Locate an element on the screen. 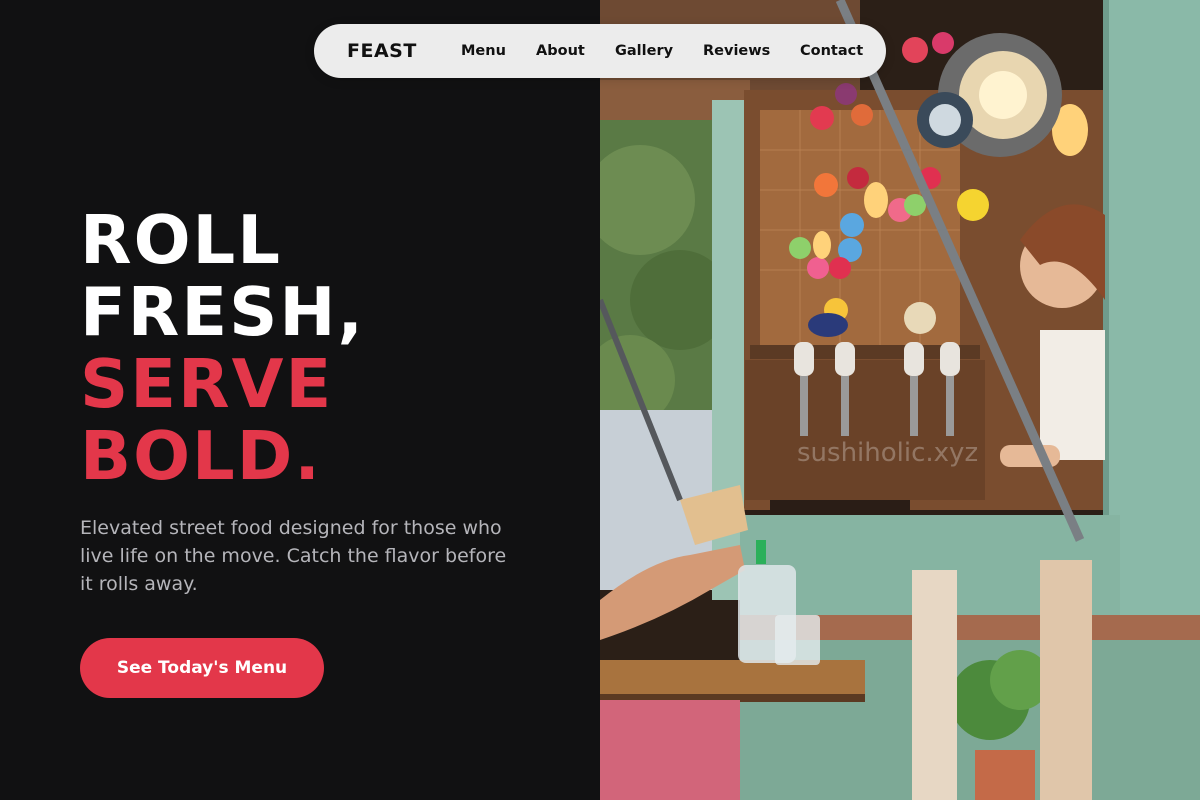  see-todays-menu-button: See Today's Menu is located at coordinates (202, 668).